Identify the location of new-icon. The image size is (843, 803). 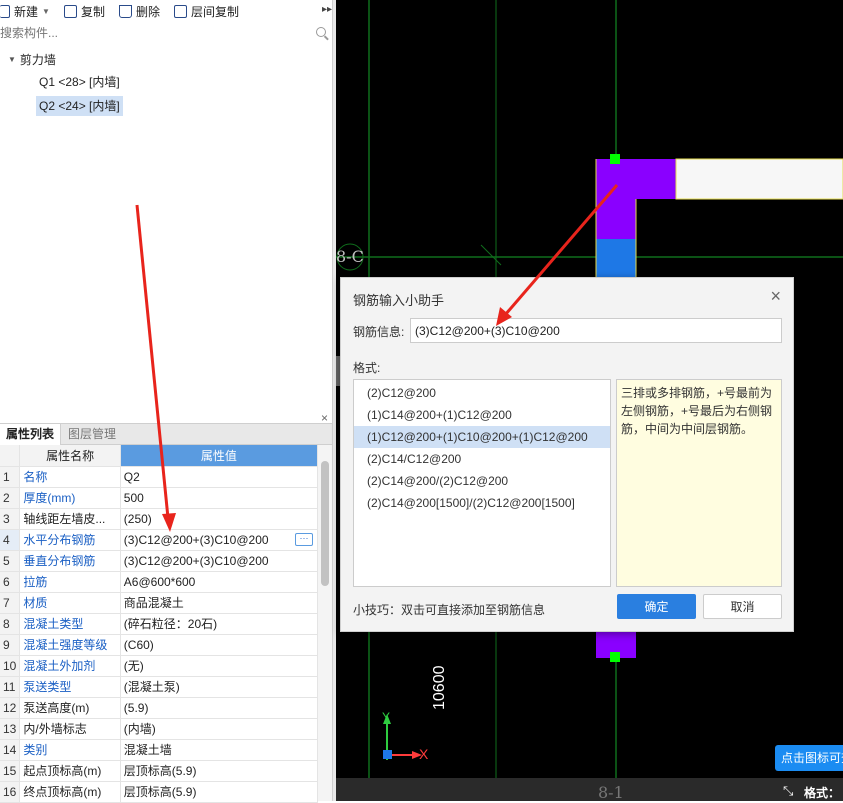
(5, 11).